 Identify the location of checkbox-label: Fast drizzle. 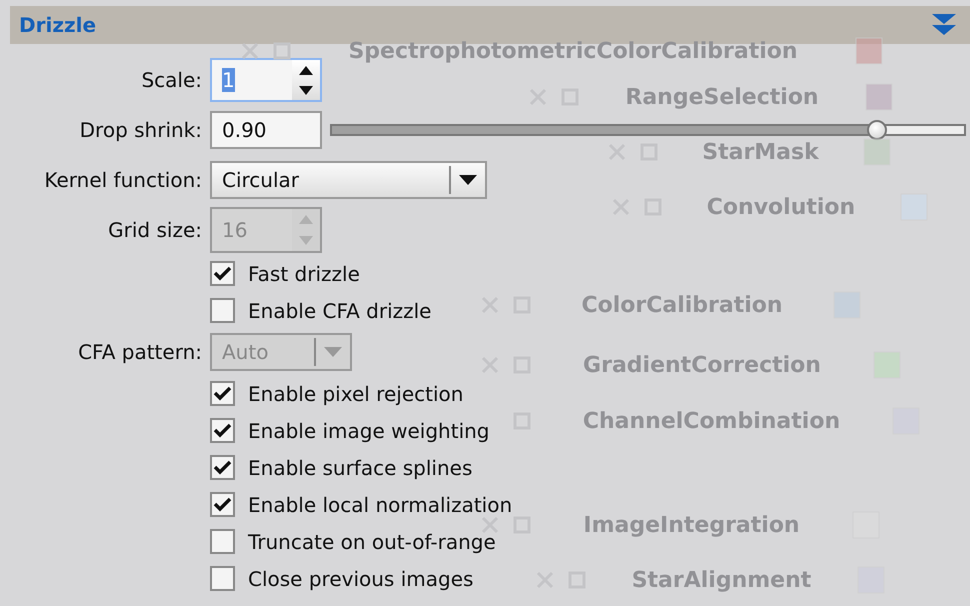
(304, 274).